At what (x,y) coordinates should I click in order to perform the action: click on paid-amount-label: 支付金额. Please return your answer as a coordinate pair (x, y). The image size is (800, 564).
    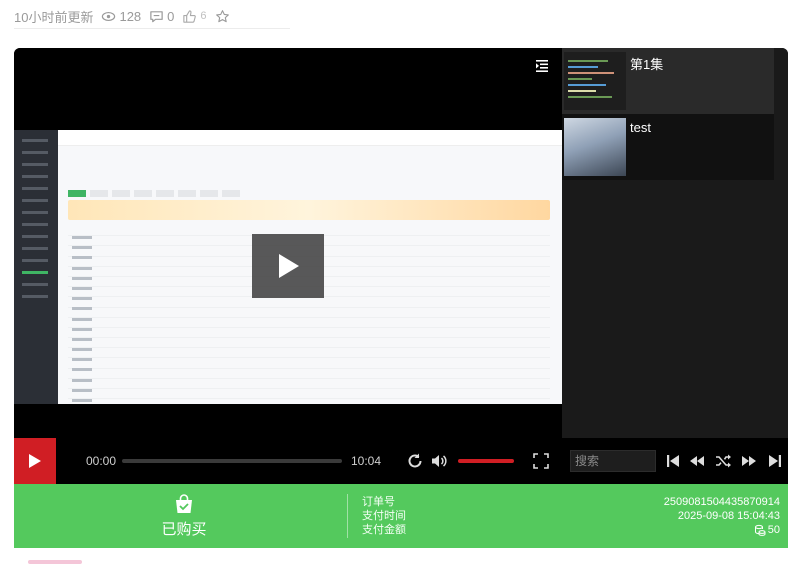
    Looking at the image, I should click on (384, 530).